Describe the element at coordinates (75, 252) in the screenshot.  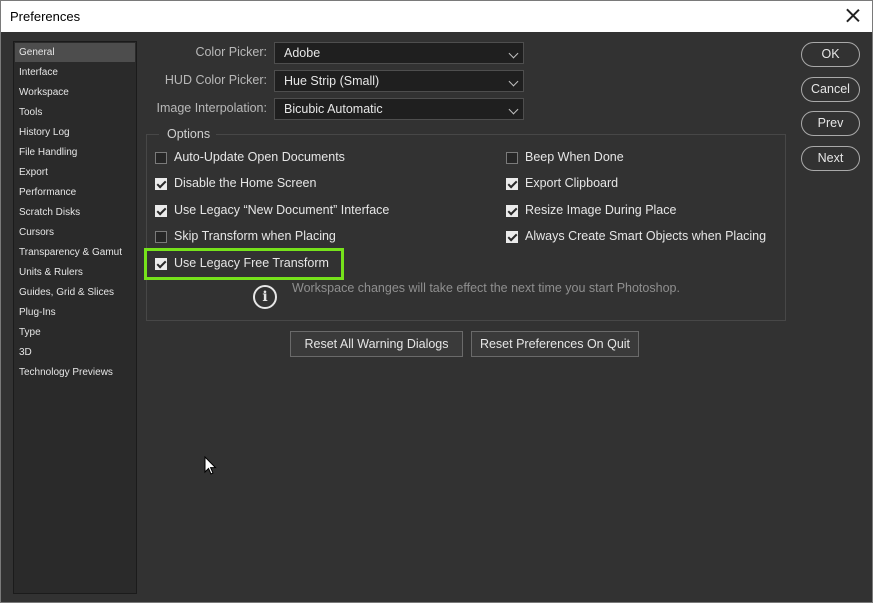
I see `sidebar-item-transparency-gamut: Transparency & Gamut` at that location.